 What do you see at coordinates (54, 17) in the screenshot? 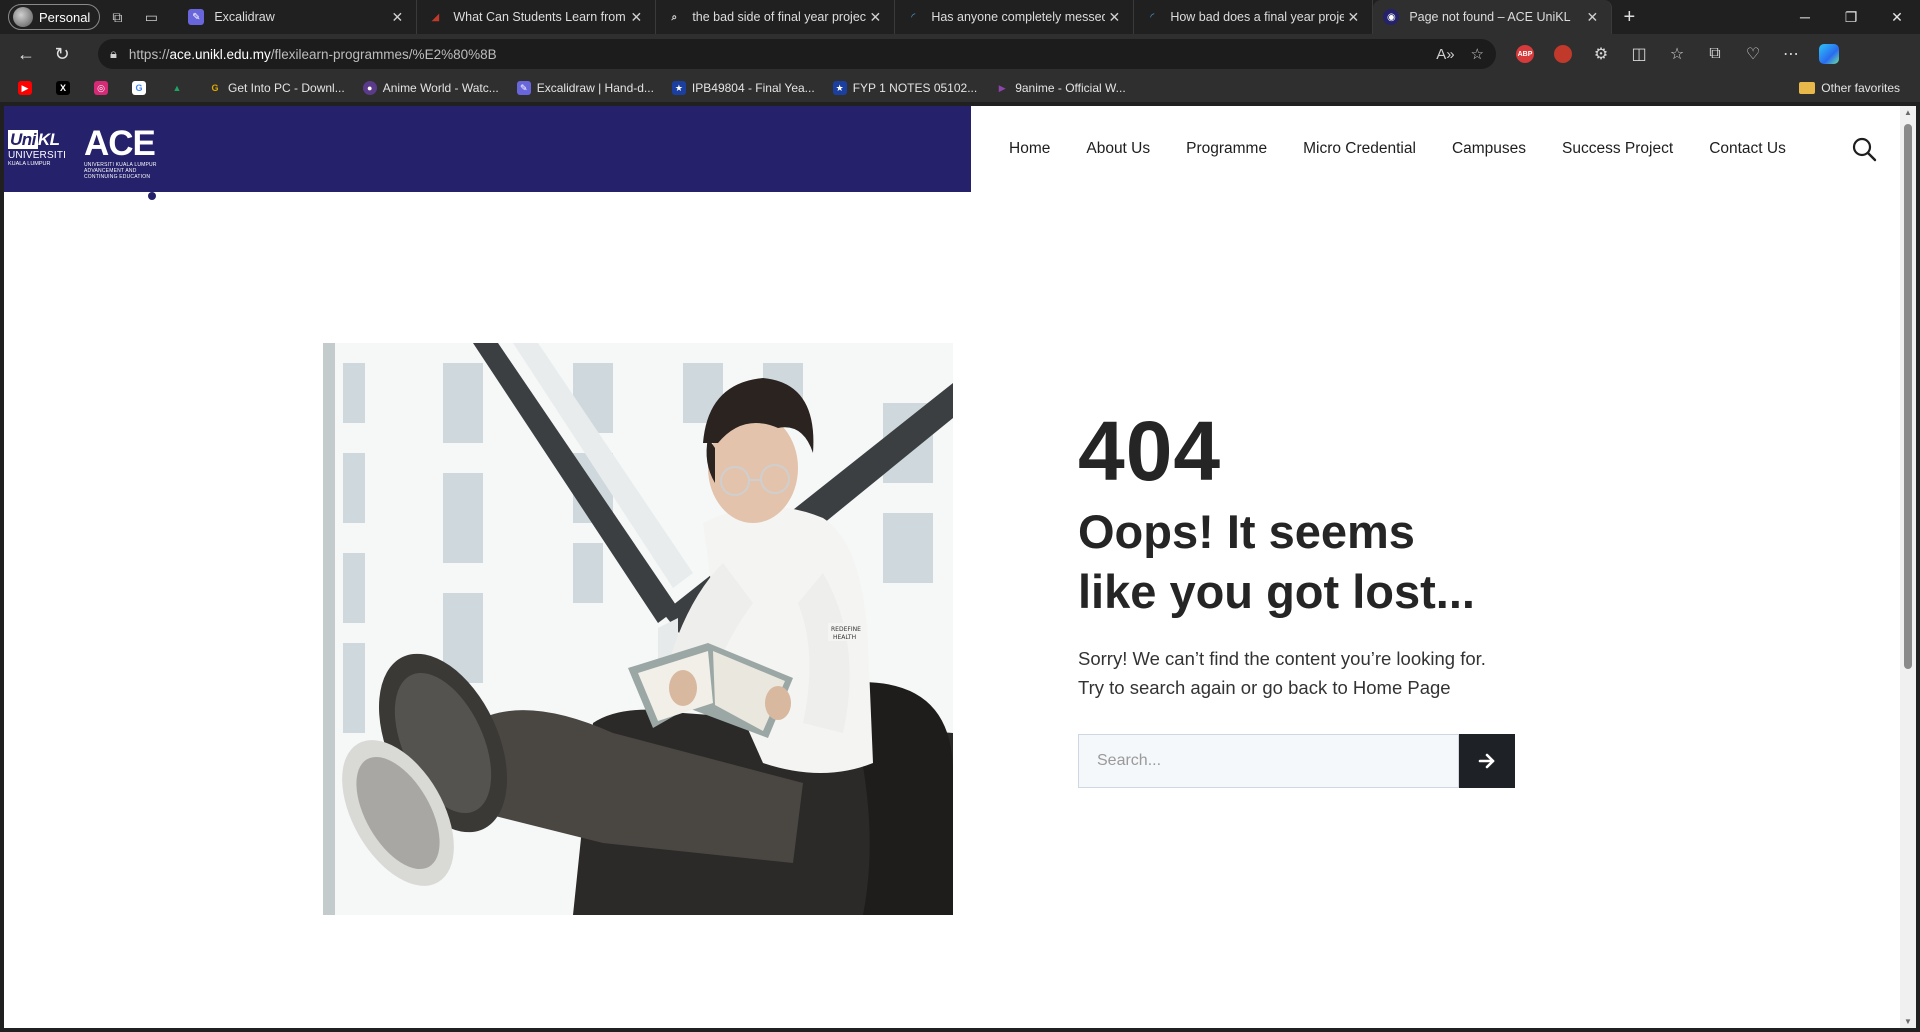
I see `profile-button: Personal` at bounding box center [54, 17].